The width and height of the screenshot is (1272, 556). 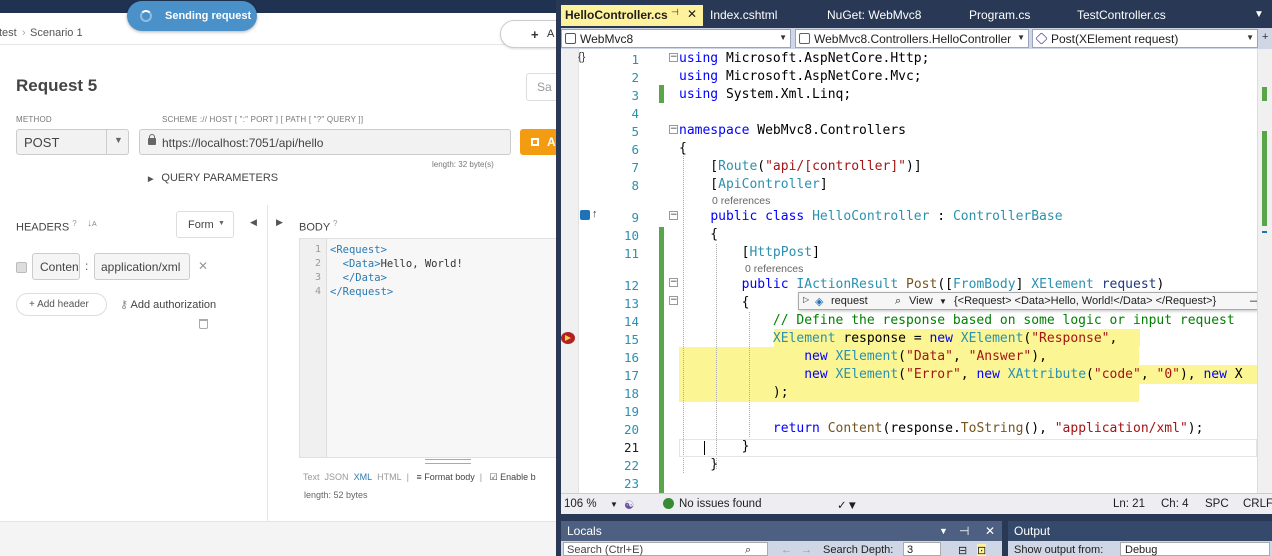 I want to click on toast-text: Sending request, so click(x=208, y=16).